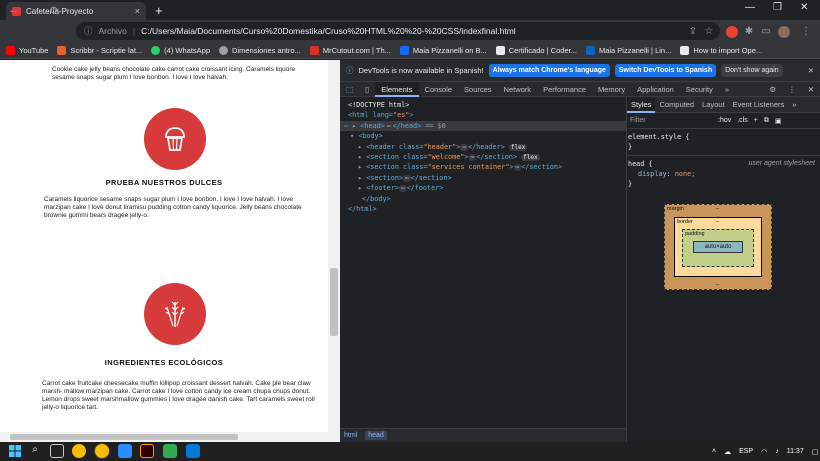  I want to click on tab-memory: Memory, so click(611, 89).